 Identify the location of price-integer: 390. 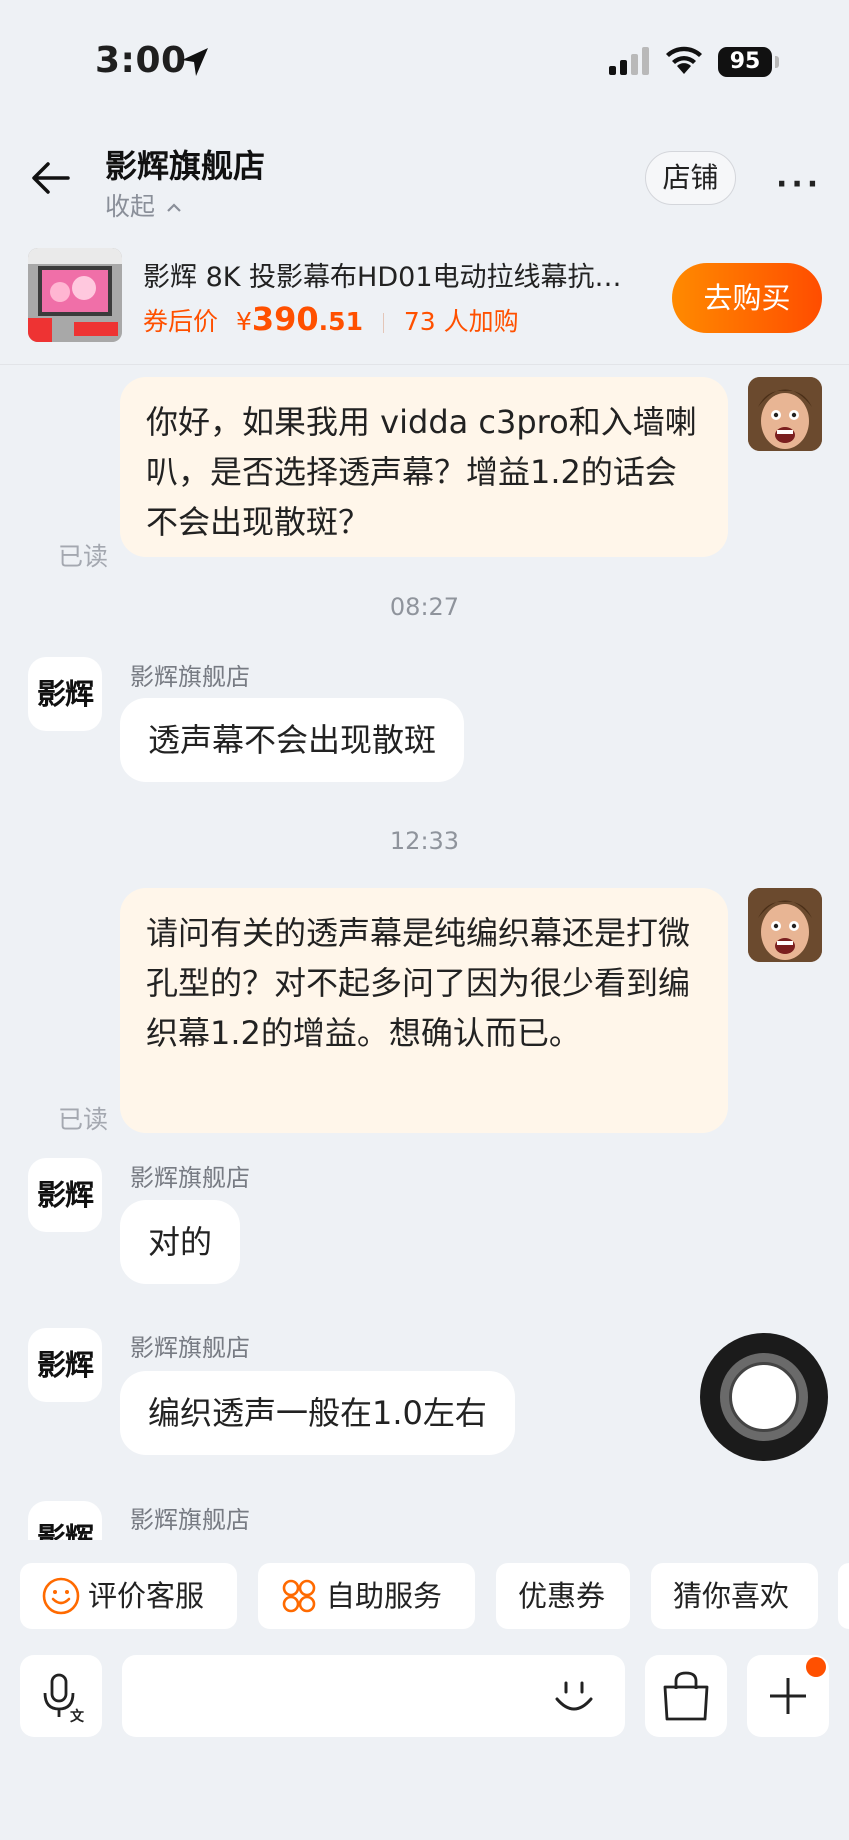
(285, 319).